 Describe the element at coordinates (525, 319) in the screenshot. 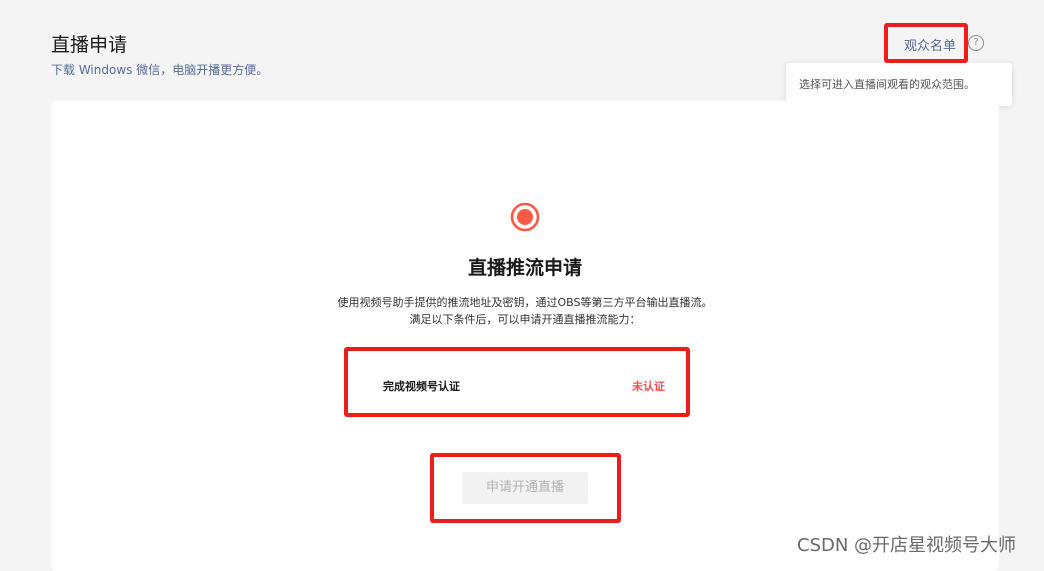

I see `card-description-line-2: 满足以下条件后，可以申请开通直播推流能力：` at that location.